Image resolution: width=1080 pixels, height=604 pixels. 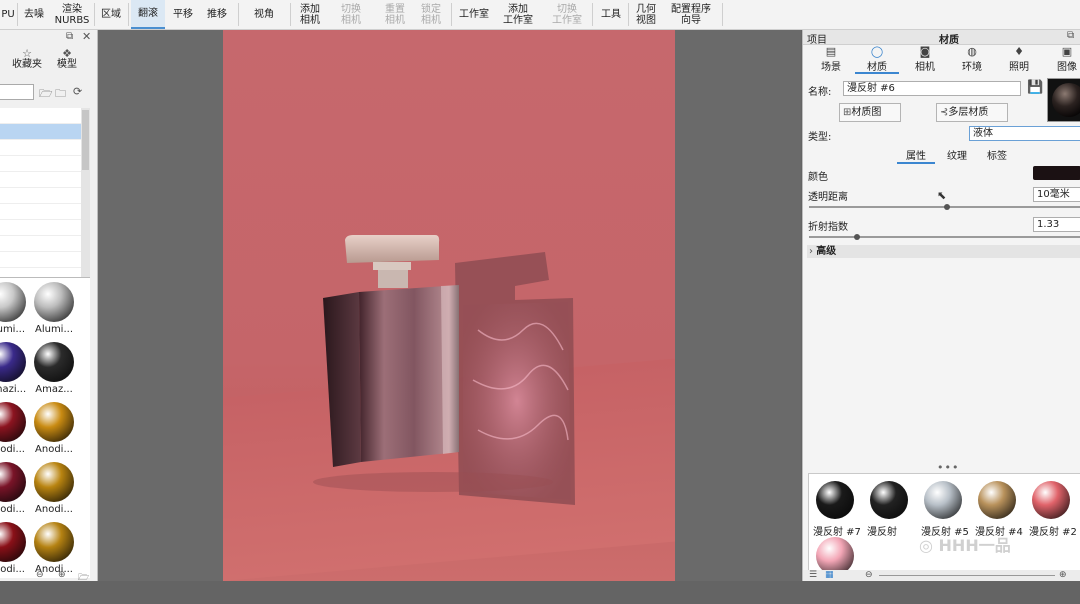 I want to click on toolbar-add-studio: 添加 工作室, so click(x=518, y=14).